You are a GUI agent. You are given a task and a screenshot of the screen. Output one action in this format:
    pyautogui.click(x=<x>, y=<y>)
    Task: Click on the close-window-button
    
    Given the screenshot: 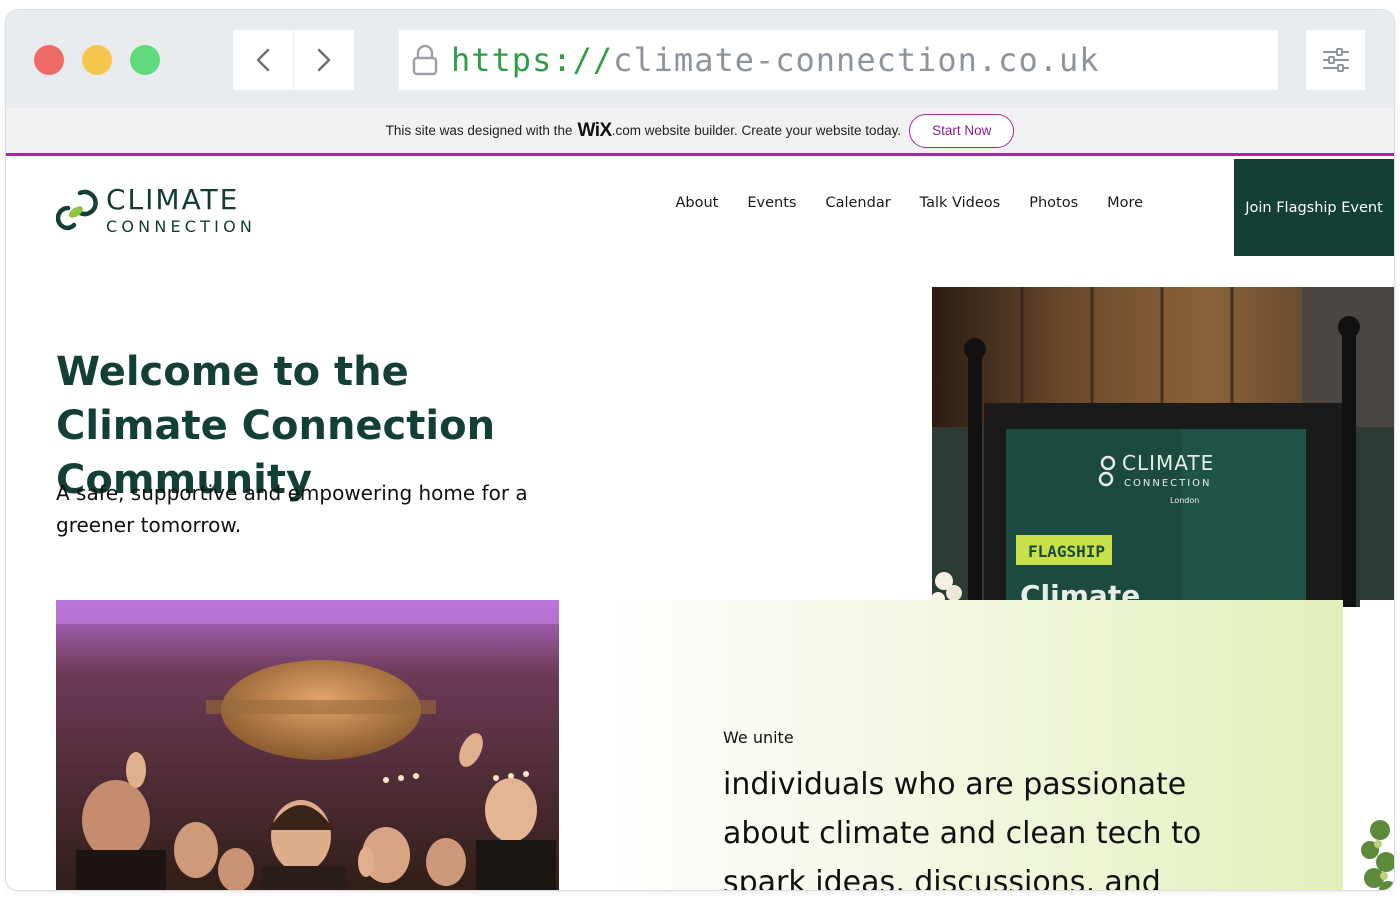 What is the action you would take?
    pyautogui.click(x=49, y=60)
    